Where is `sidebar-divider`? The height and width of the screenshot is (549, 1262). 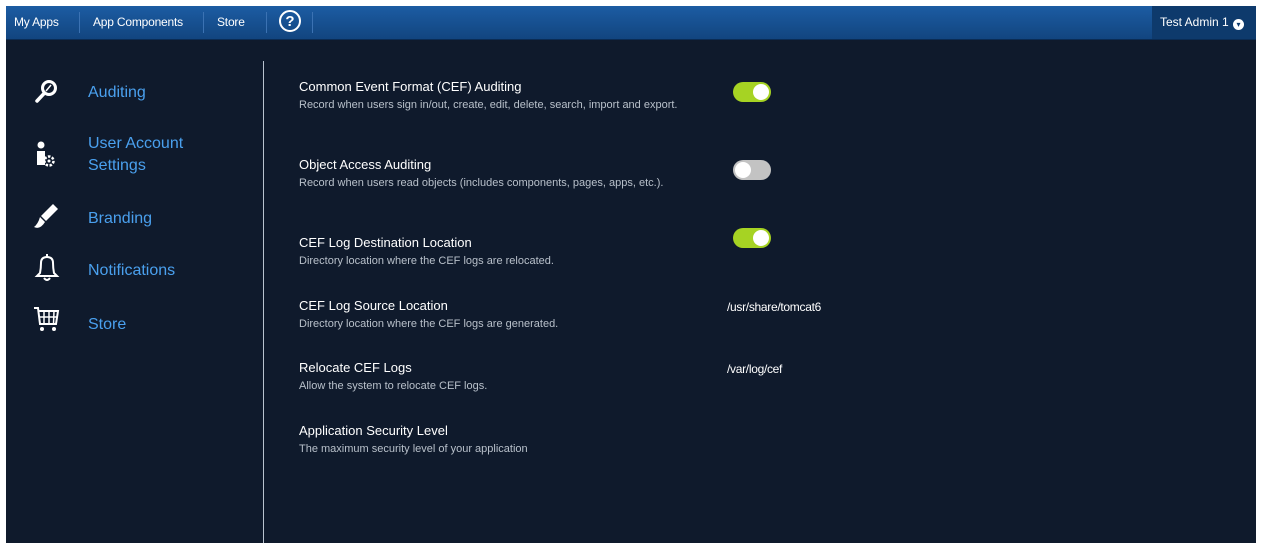 sidebar-divider is located at coordinates (263, 302).